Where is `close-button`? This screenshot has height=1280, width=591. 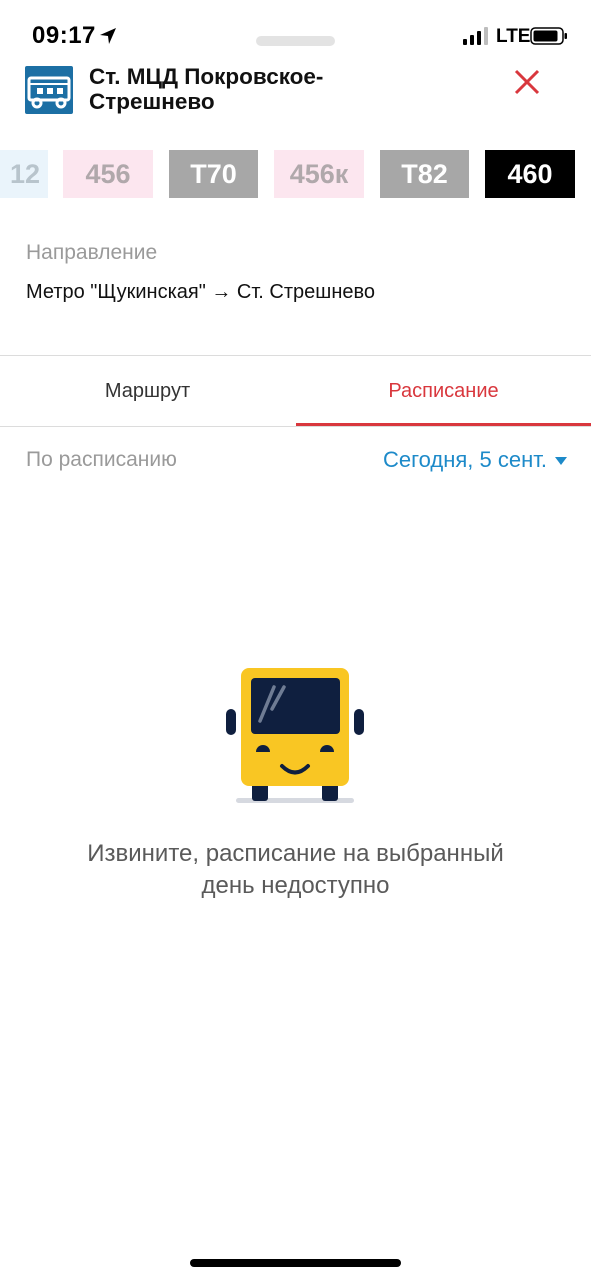 close-button is located at coordinates (527, 82).